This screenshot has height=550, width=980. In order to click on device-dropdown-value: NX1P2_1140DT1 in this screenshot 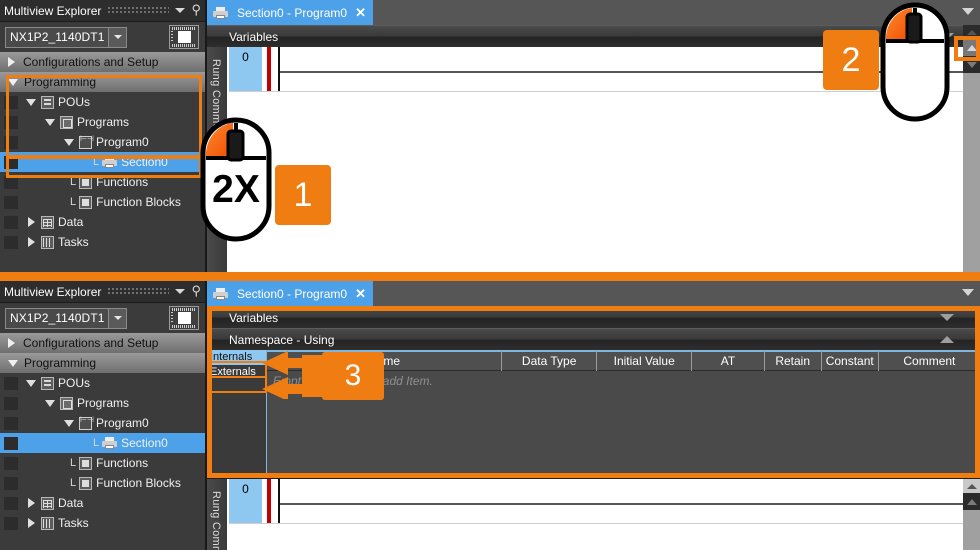, I will do `click(57, 317)`.